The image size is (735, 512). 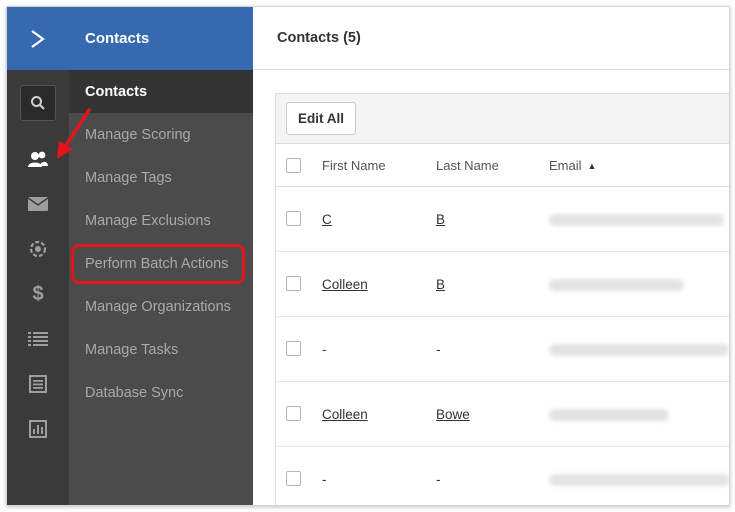 What do you see at coordinates (502, 284) in the screenshot?
I see `table-row: Colleen B` at bounding box center [502, 284].